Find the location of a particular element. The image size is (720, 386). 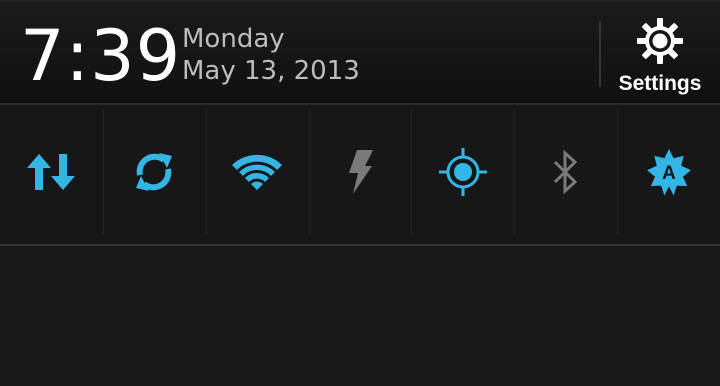

toggle-gps is located at coordinates (462, 172).